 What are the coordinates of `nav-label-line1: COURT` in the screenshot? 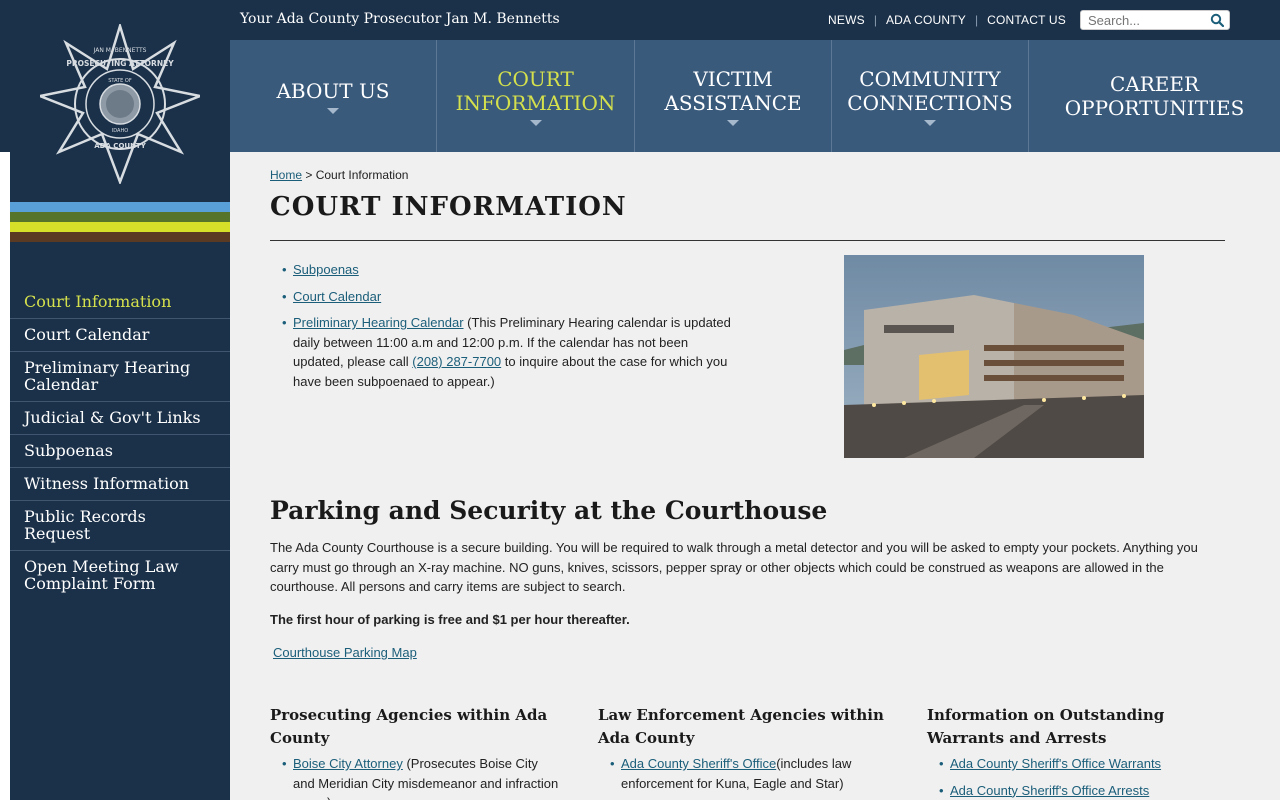 It's located at (535, 78).